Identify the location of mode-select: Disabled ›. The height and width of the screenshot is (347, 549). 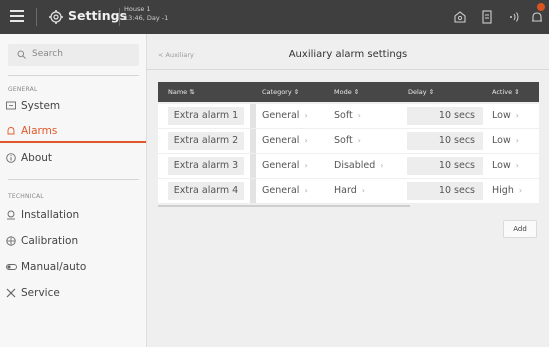
(358, 165).